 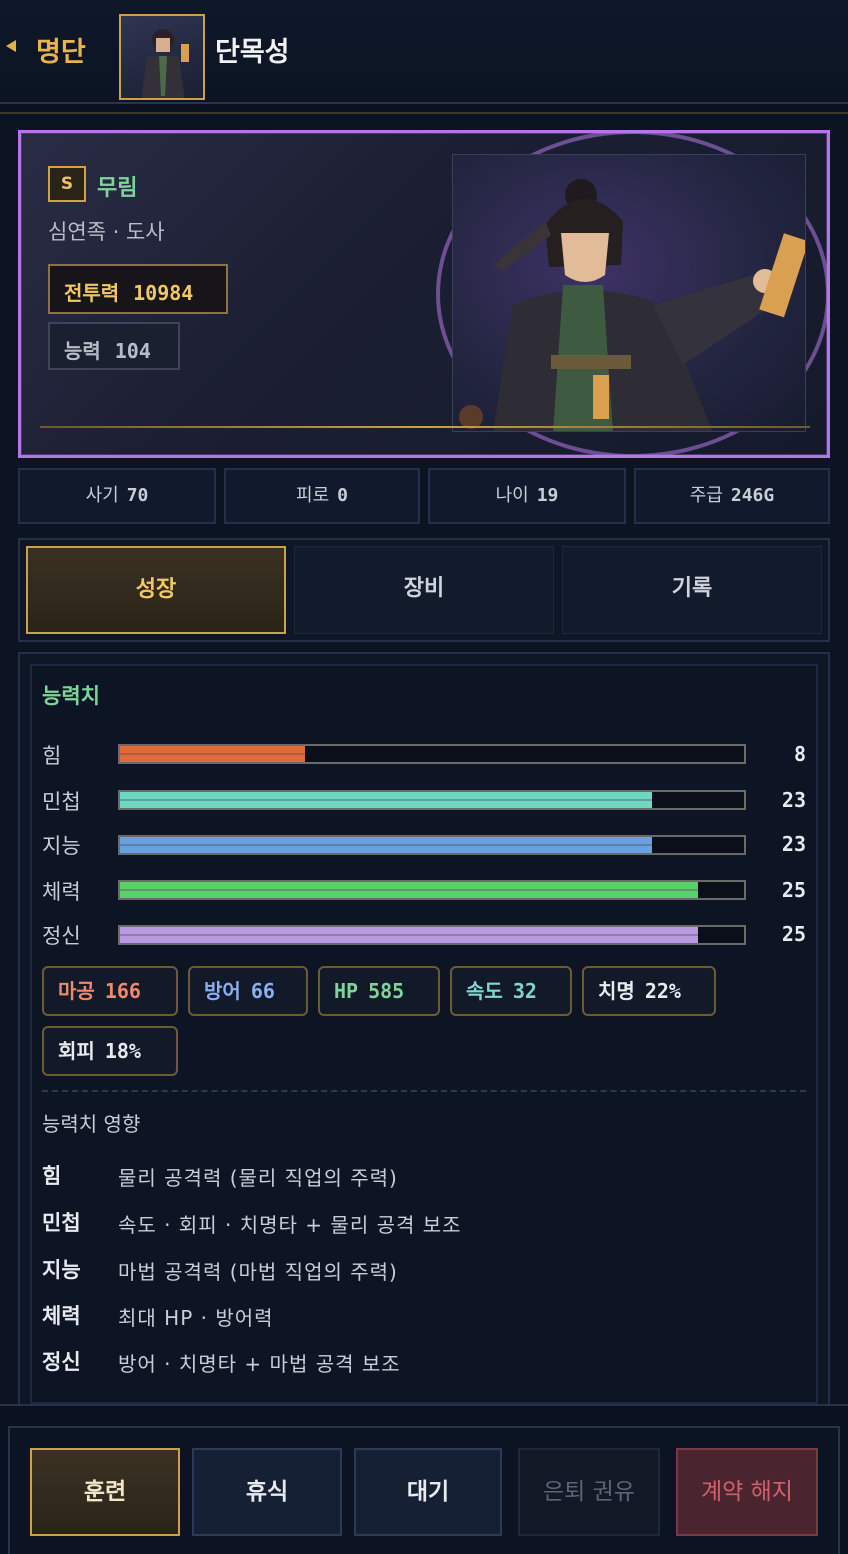 I want to click on combat-power-box: 전투력 10984, so click(x=138, y=289).